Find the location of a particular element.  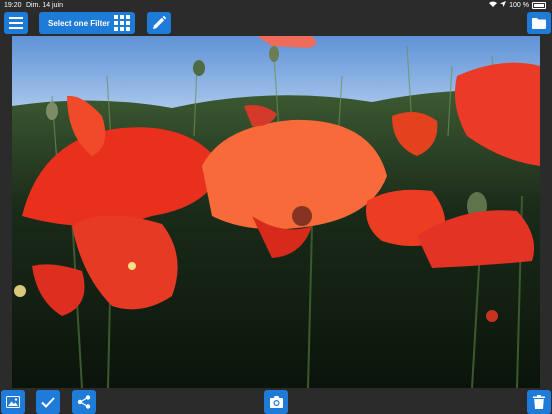

trash-icon is located at coordinates (539, 402).